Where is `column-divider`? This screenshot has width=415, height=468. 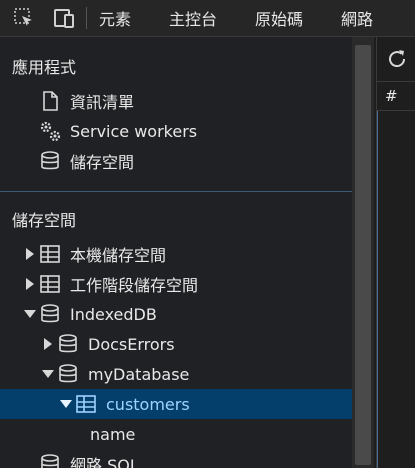
column-divider is located at coordinates (377, 289).